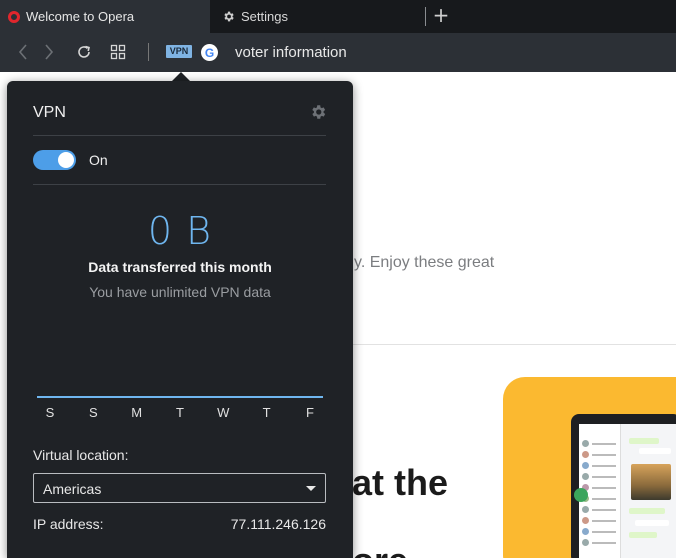 The image size is (676, 558). What do you see at coordinates (416, 262) in the screenshot?
I see `page-intro-text: ully. Enjoy these great` at bounding box center [416, 262].